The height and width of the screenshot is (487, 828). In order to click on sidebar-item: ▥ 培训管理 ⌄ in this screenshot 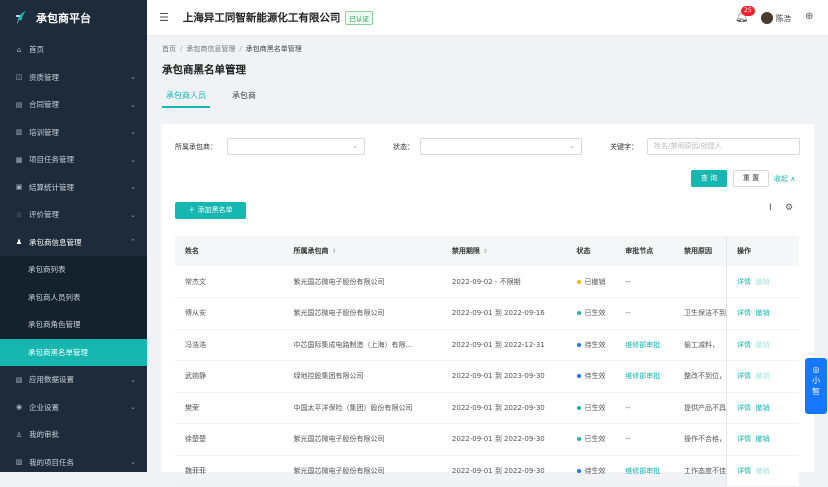, I will do `click(73, 133)`.